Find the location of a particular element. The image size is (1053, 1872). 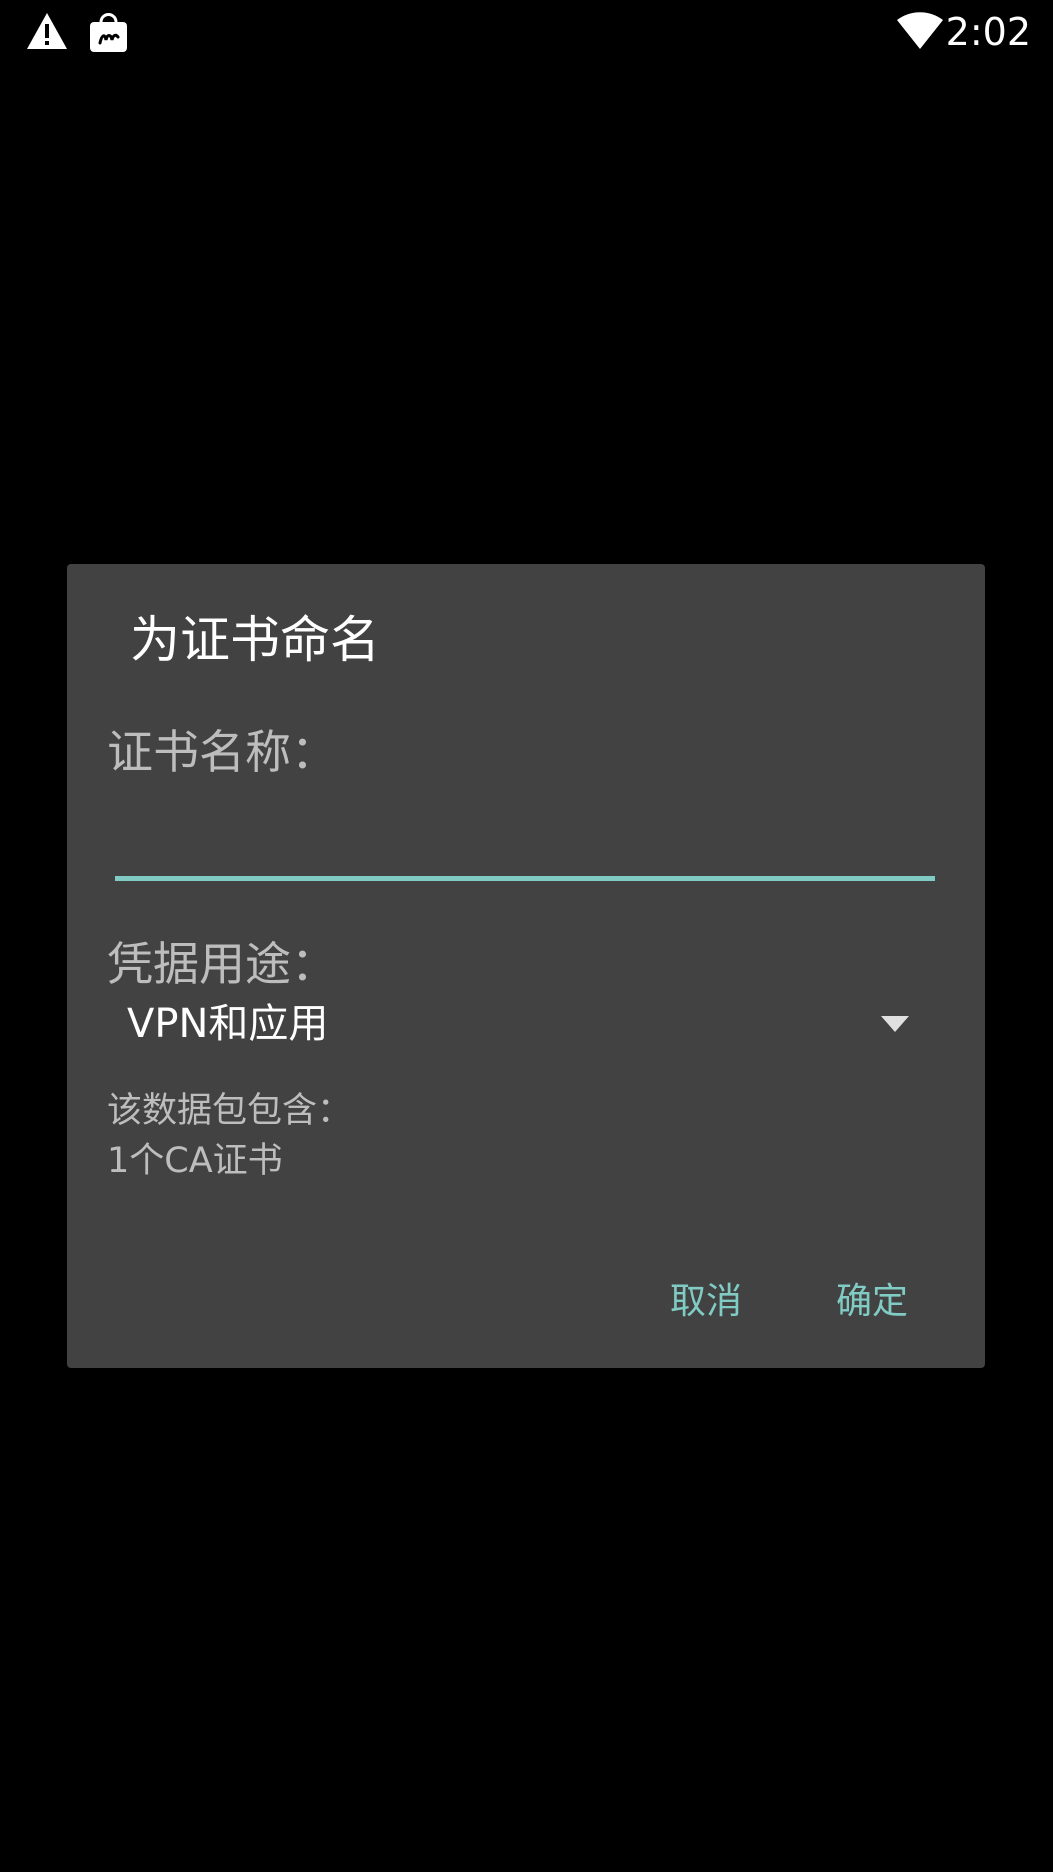

certificate-name-underline is located at coordinates (525, 878).